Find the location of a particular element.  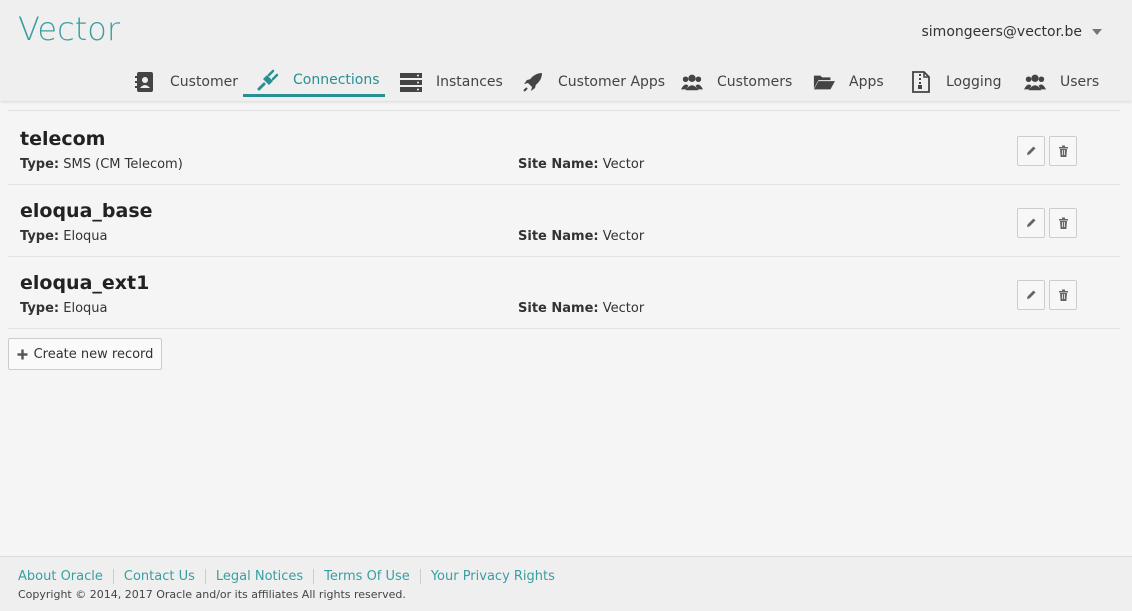

rocket-icon is located at coordinates (533, 82).